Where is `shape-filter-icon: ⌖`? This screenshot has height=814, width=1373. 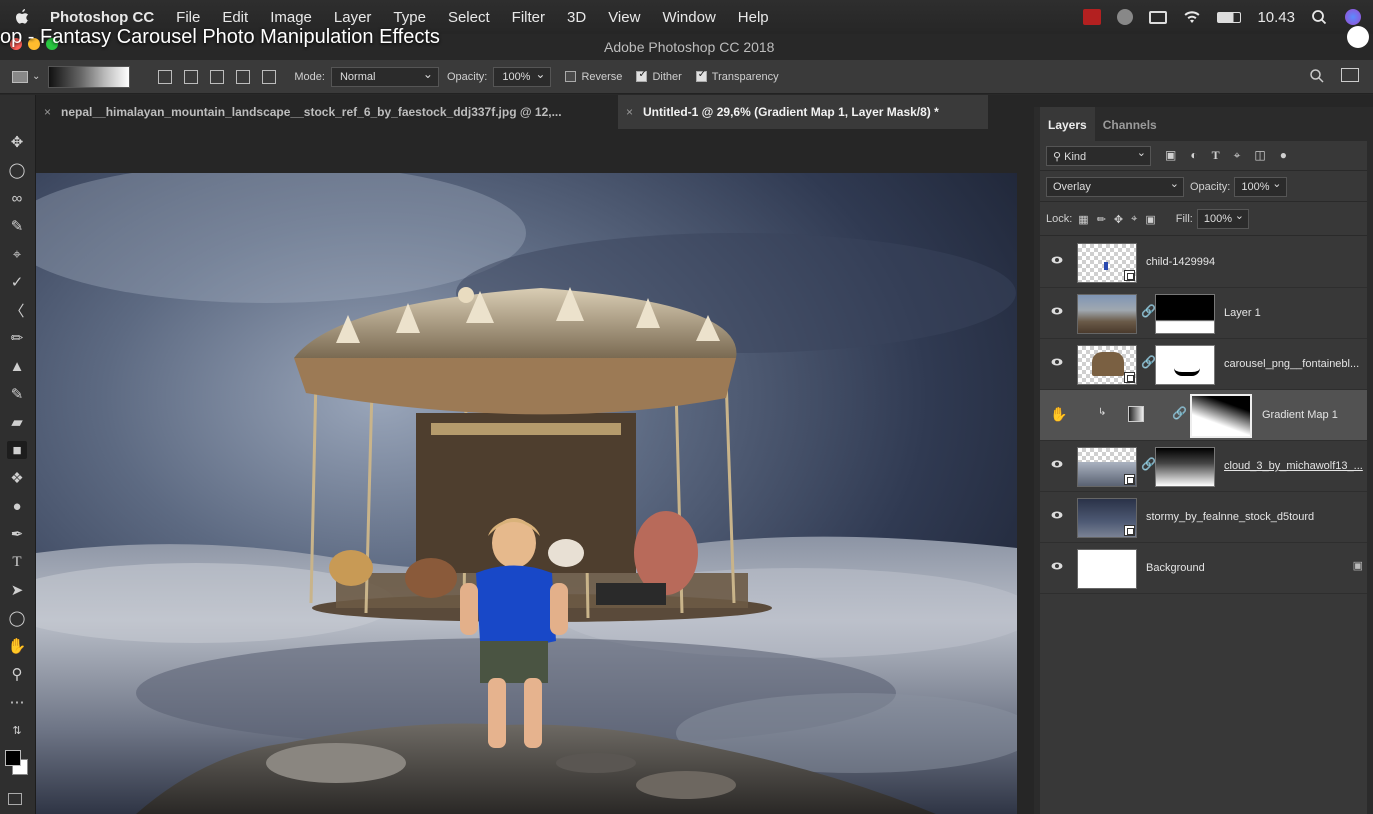
shape-filter-icon: ⌖ is located at coordinates (1237, 155).